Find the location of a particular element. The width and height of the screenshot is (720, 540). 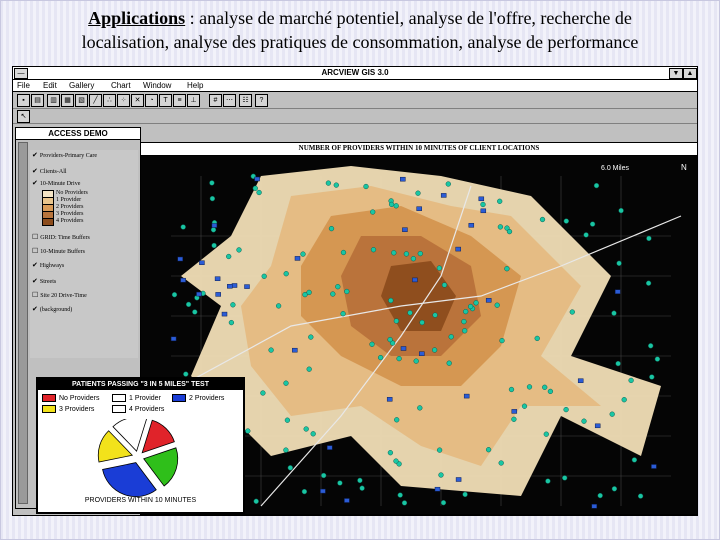

pie-chart-icon: ◔ is located at coordinates (151, 100).